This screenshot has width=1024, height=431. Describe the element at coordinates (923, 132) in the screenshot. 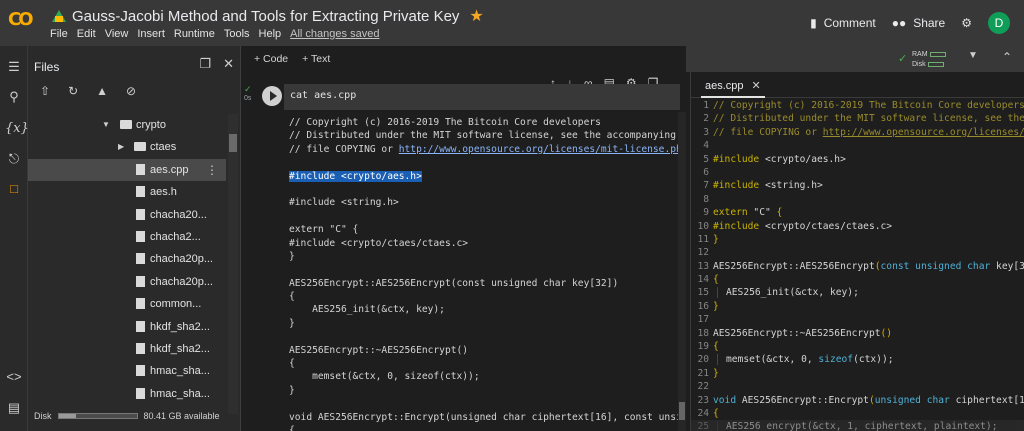

I see `code-token: http://www.opensource.org/licenses/mit-` at that location.